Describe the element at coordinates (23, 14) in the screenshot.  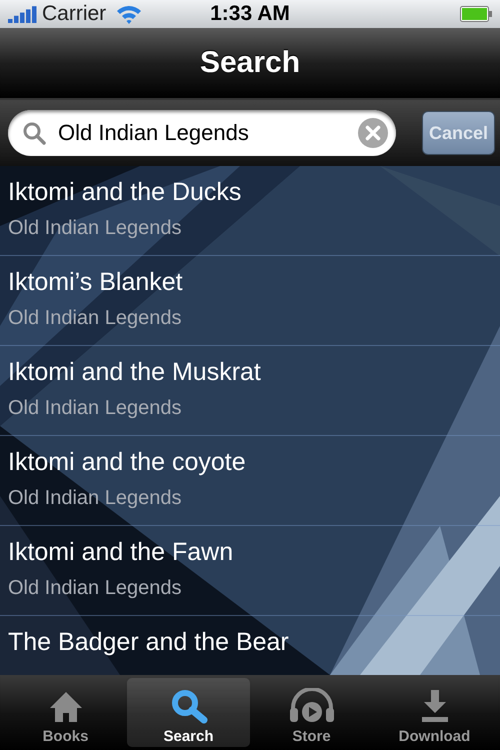
I see `signal-icon` at that location.